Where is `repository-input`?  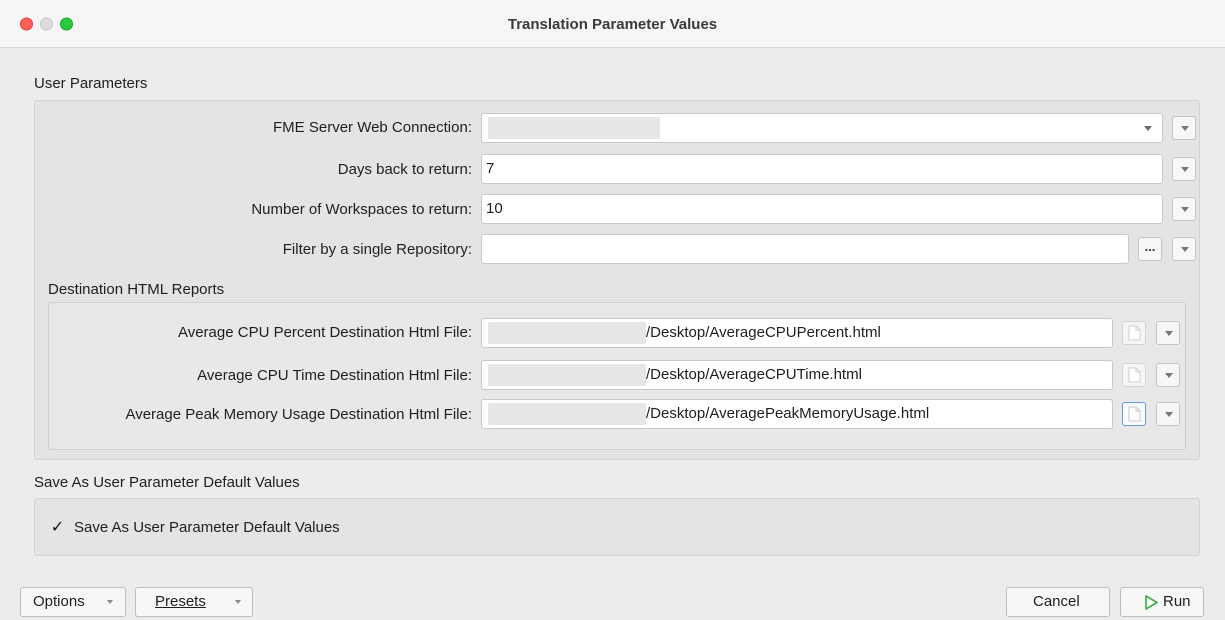 repository-input is located at coordinates (805, 249).